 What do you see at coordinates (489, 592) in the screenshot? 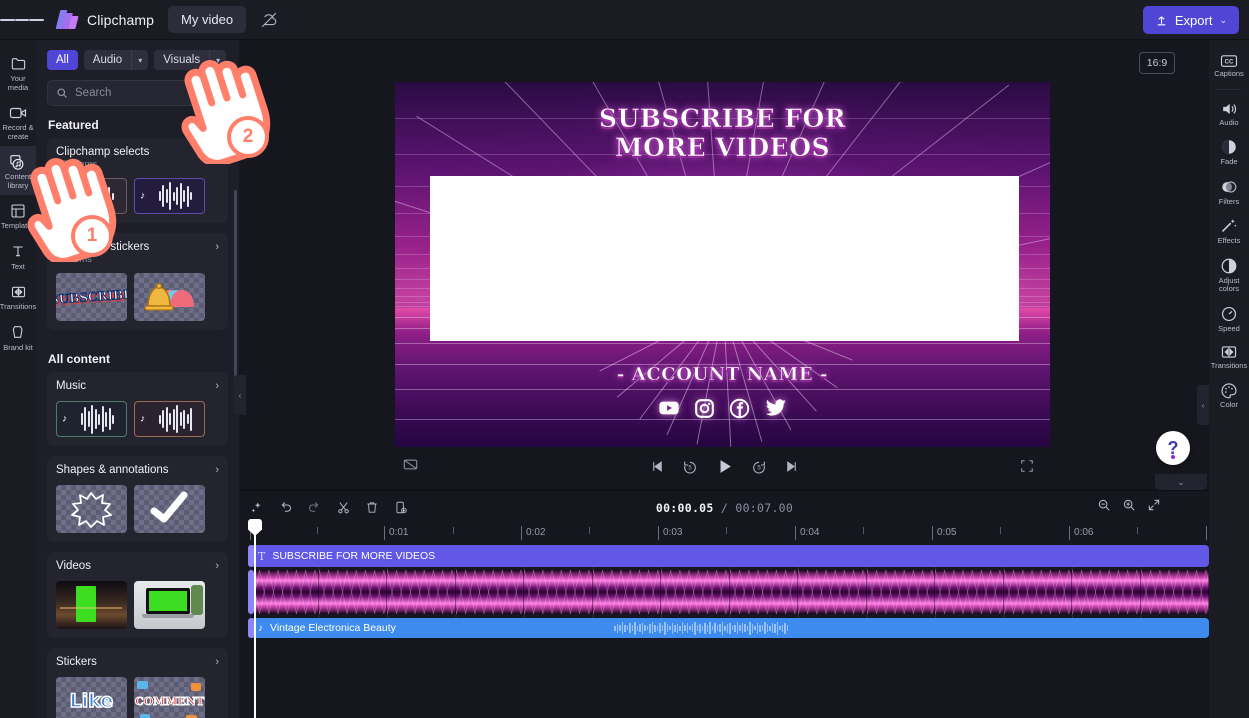
I see `video-thumb-cell` at bounding box center [489, 592].